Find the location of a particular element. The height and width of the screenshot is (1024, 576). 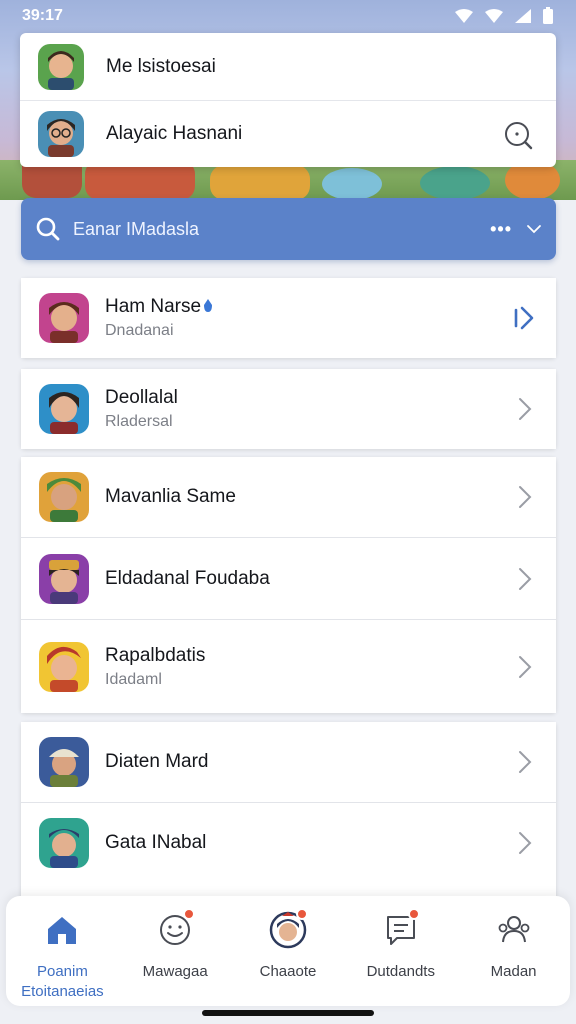

account-name: Alayaic Hasnani is located at coordinates (174, 133).